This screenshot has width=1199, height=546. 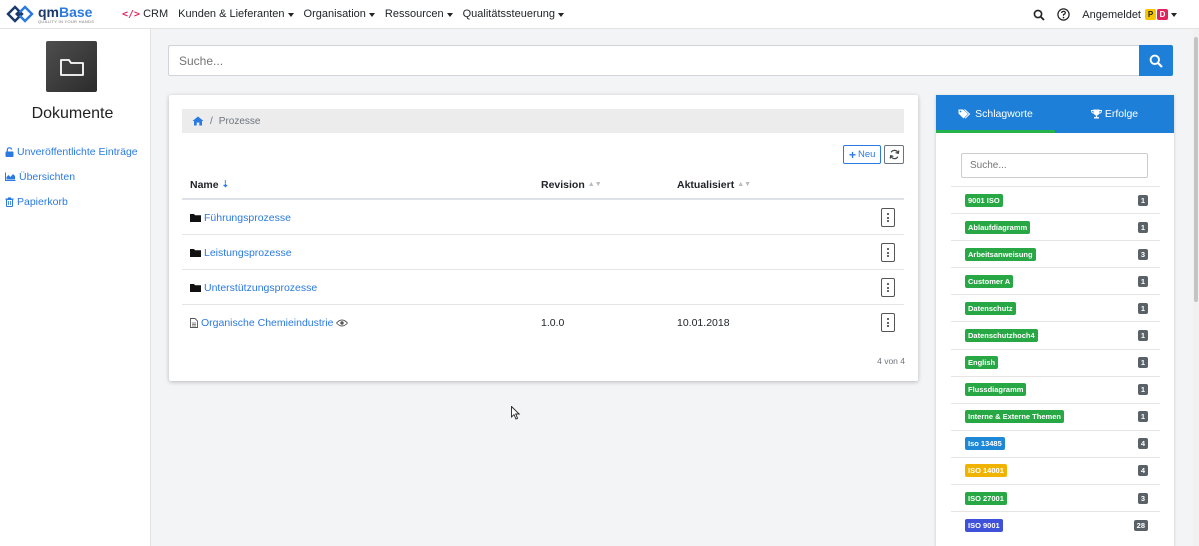 I want to click on table-row: Führungsprozesse, so click(x=543, y=217).